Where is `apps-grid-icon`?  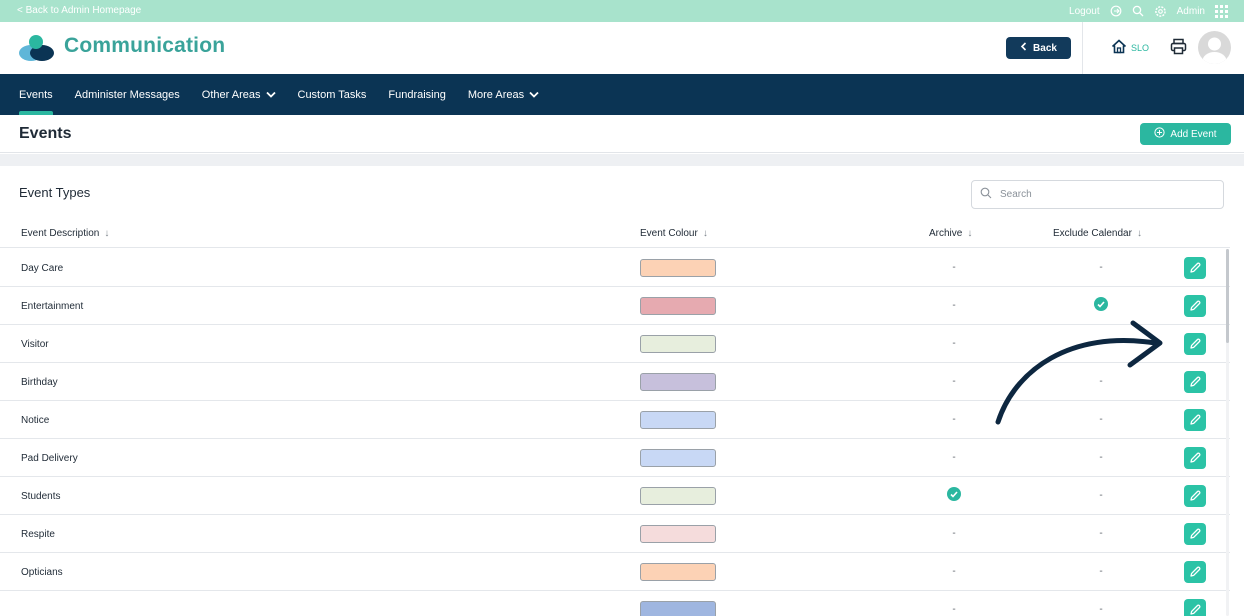 apps-grid-icon is located at coordinates (1221, 11).